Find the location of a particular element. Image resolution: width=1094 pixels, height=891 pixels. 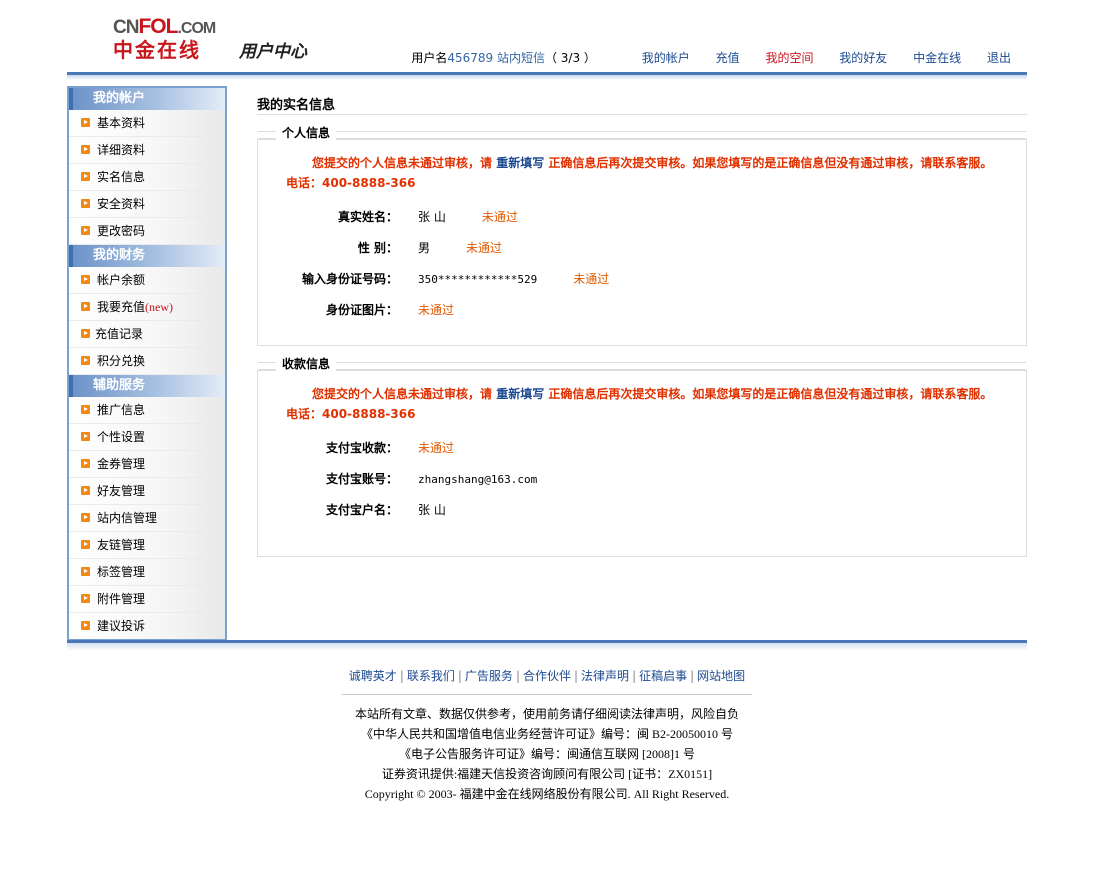

sidebar-item-friend-links: 友链管理 is located at coordinates (147, 545).